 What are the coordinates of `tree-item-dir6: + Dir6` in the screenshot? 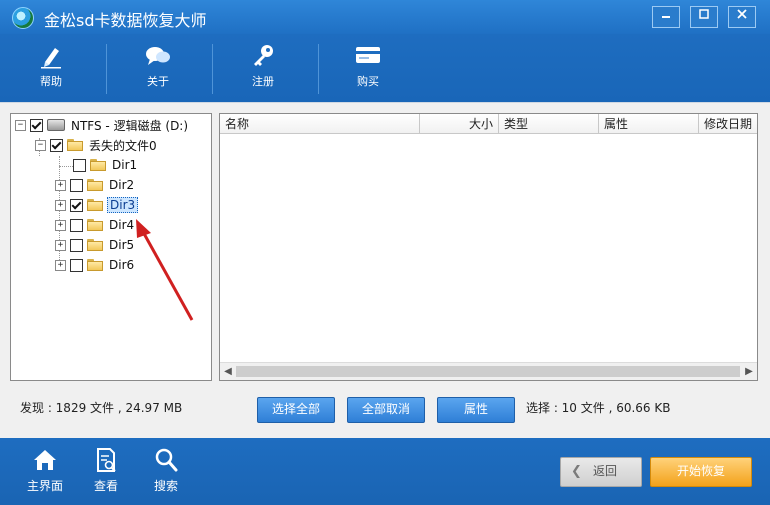 It's located at (95, 265).